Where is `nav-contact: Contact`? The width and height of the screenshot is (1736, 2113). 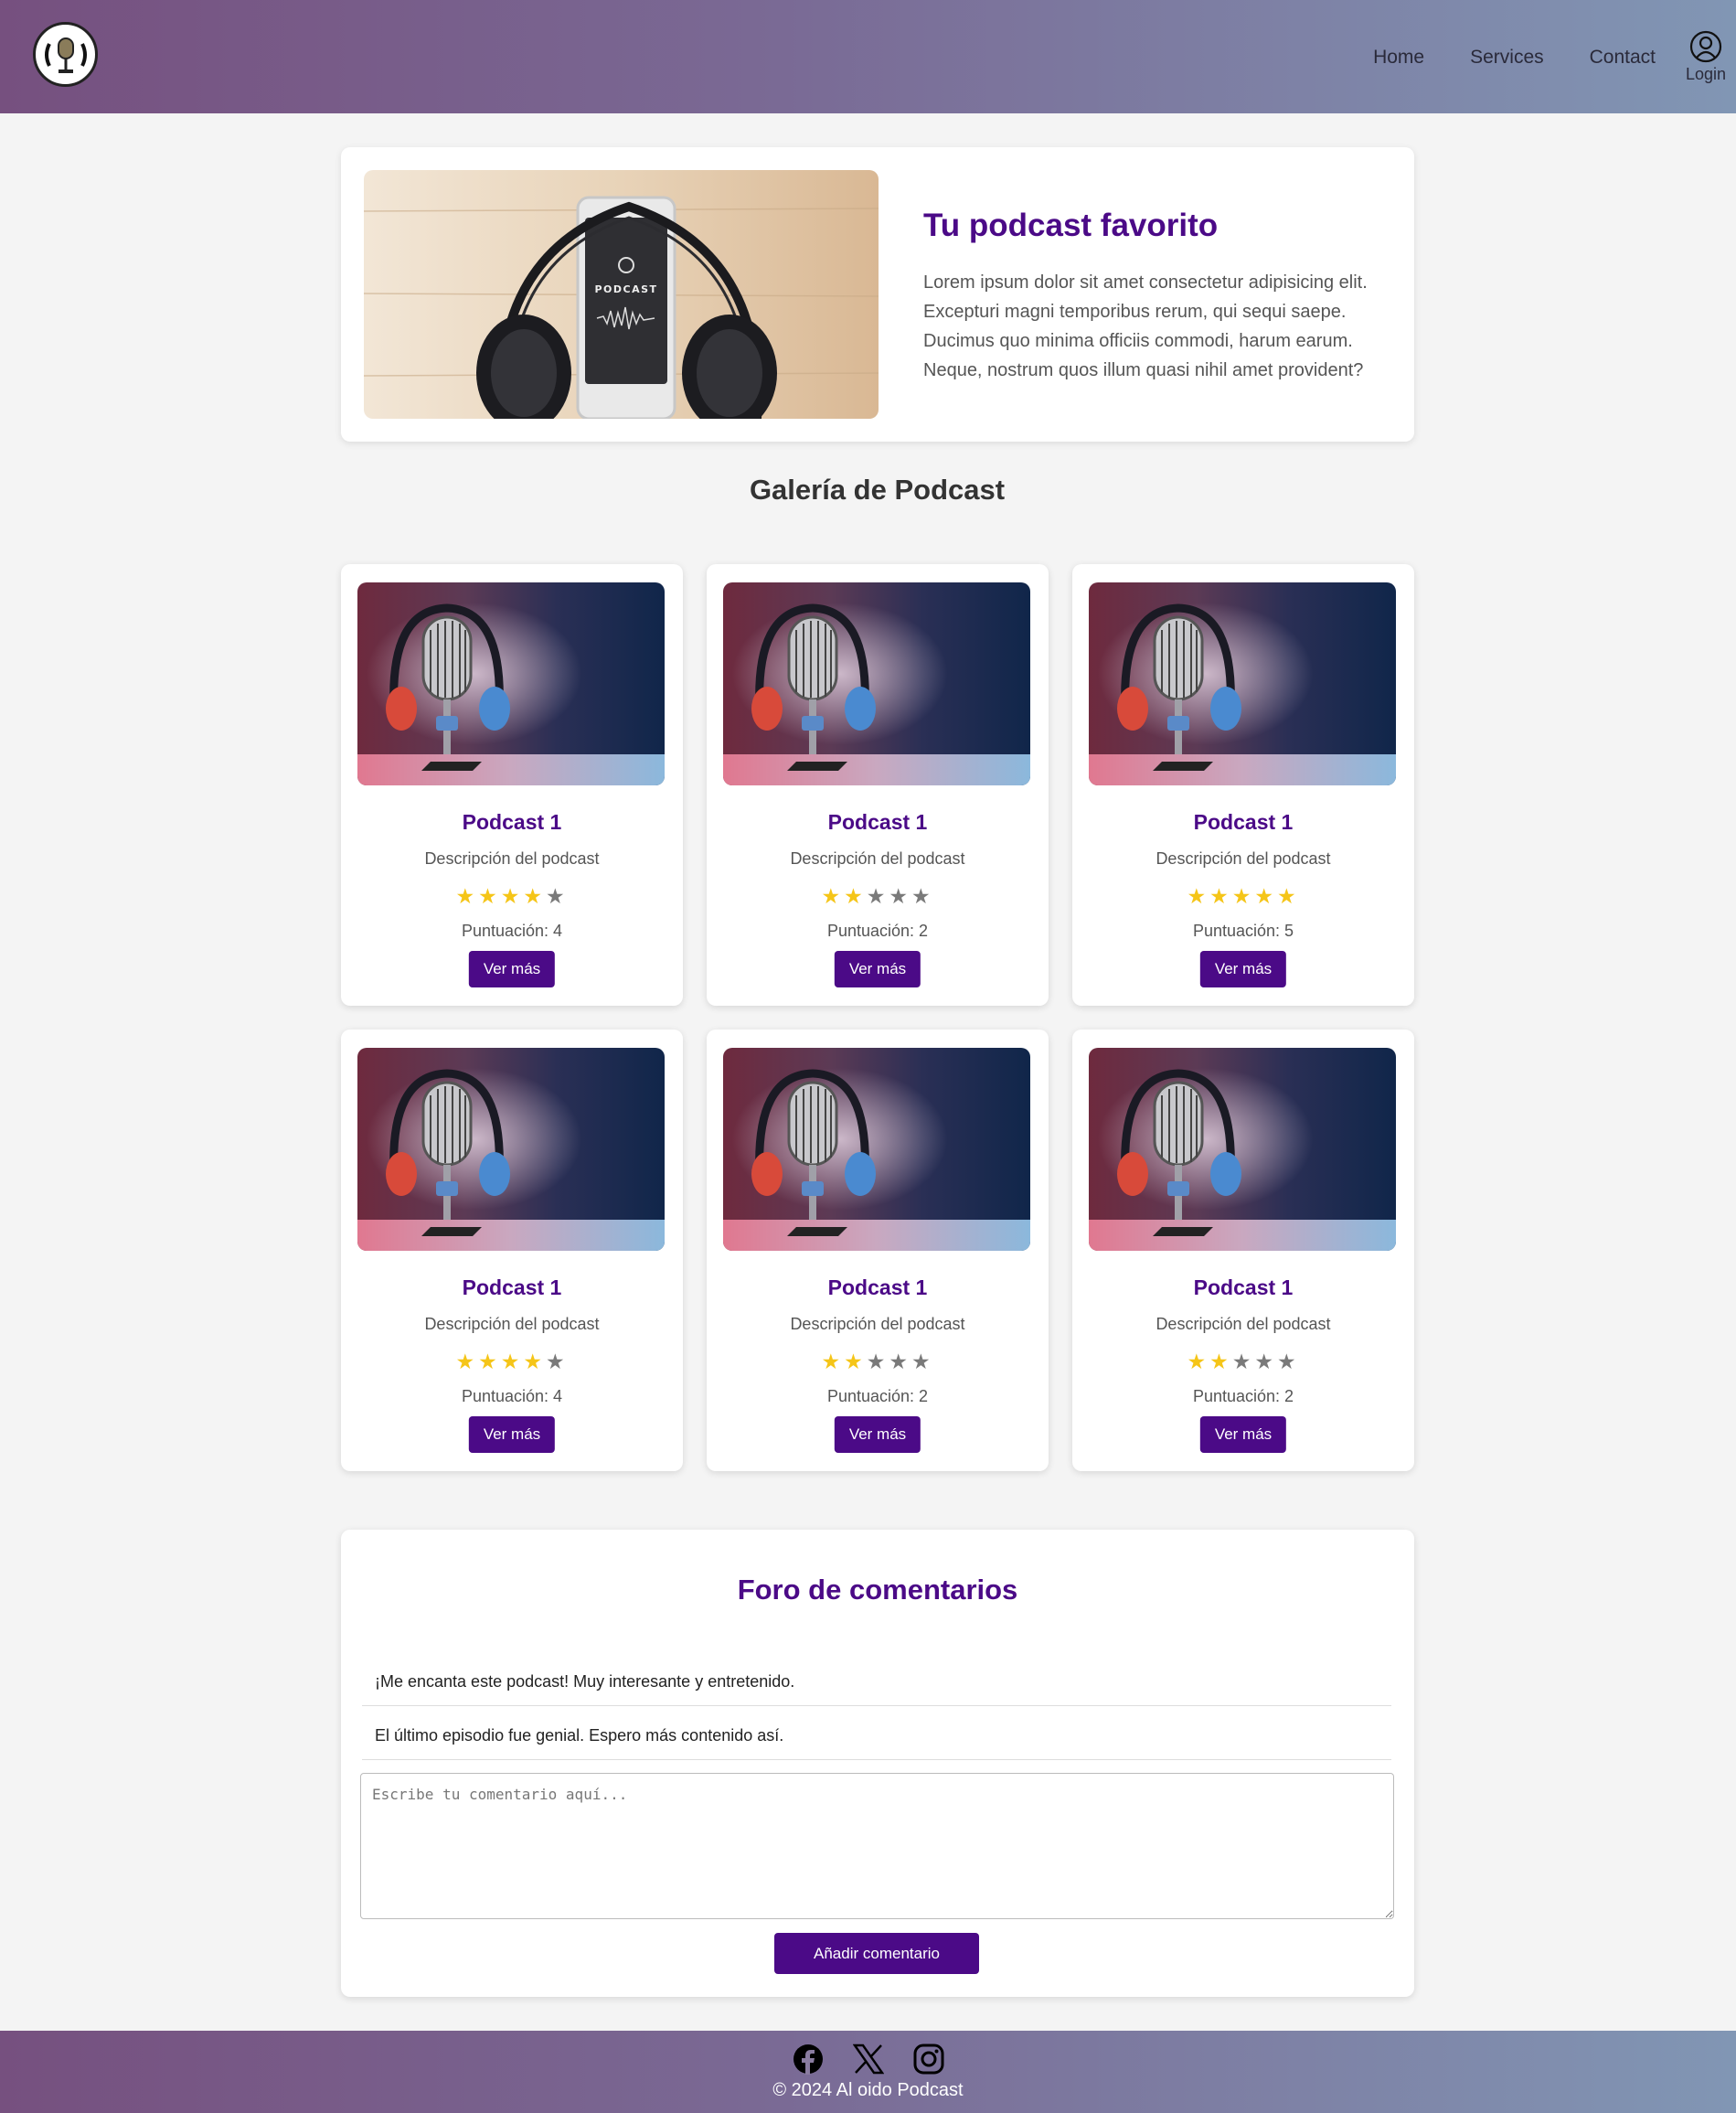 nav-contact: Contact is located at coordinates (1623, 58).